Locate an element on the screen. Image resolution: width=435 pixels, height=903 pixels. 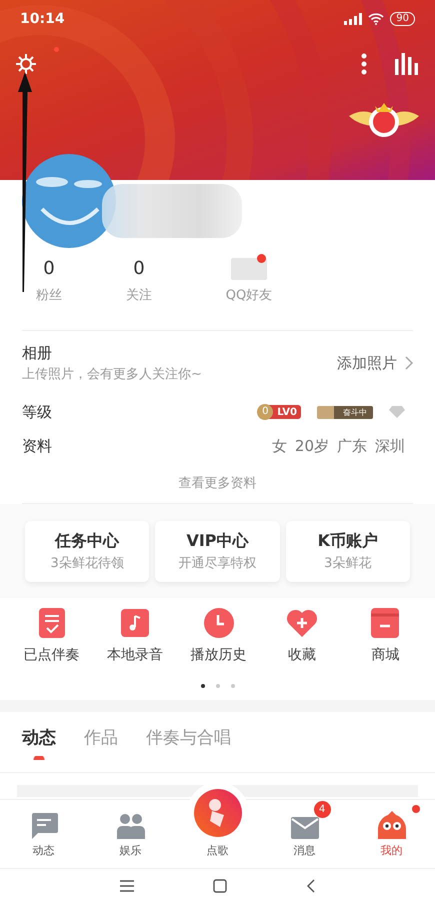
shortcut-label: 收藏 is located at coordinates (302, 655).